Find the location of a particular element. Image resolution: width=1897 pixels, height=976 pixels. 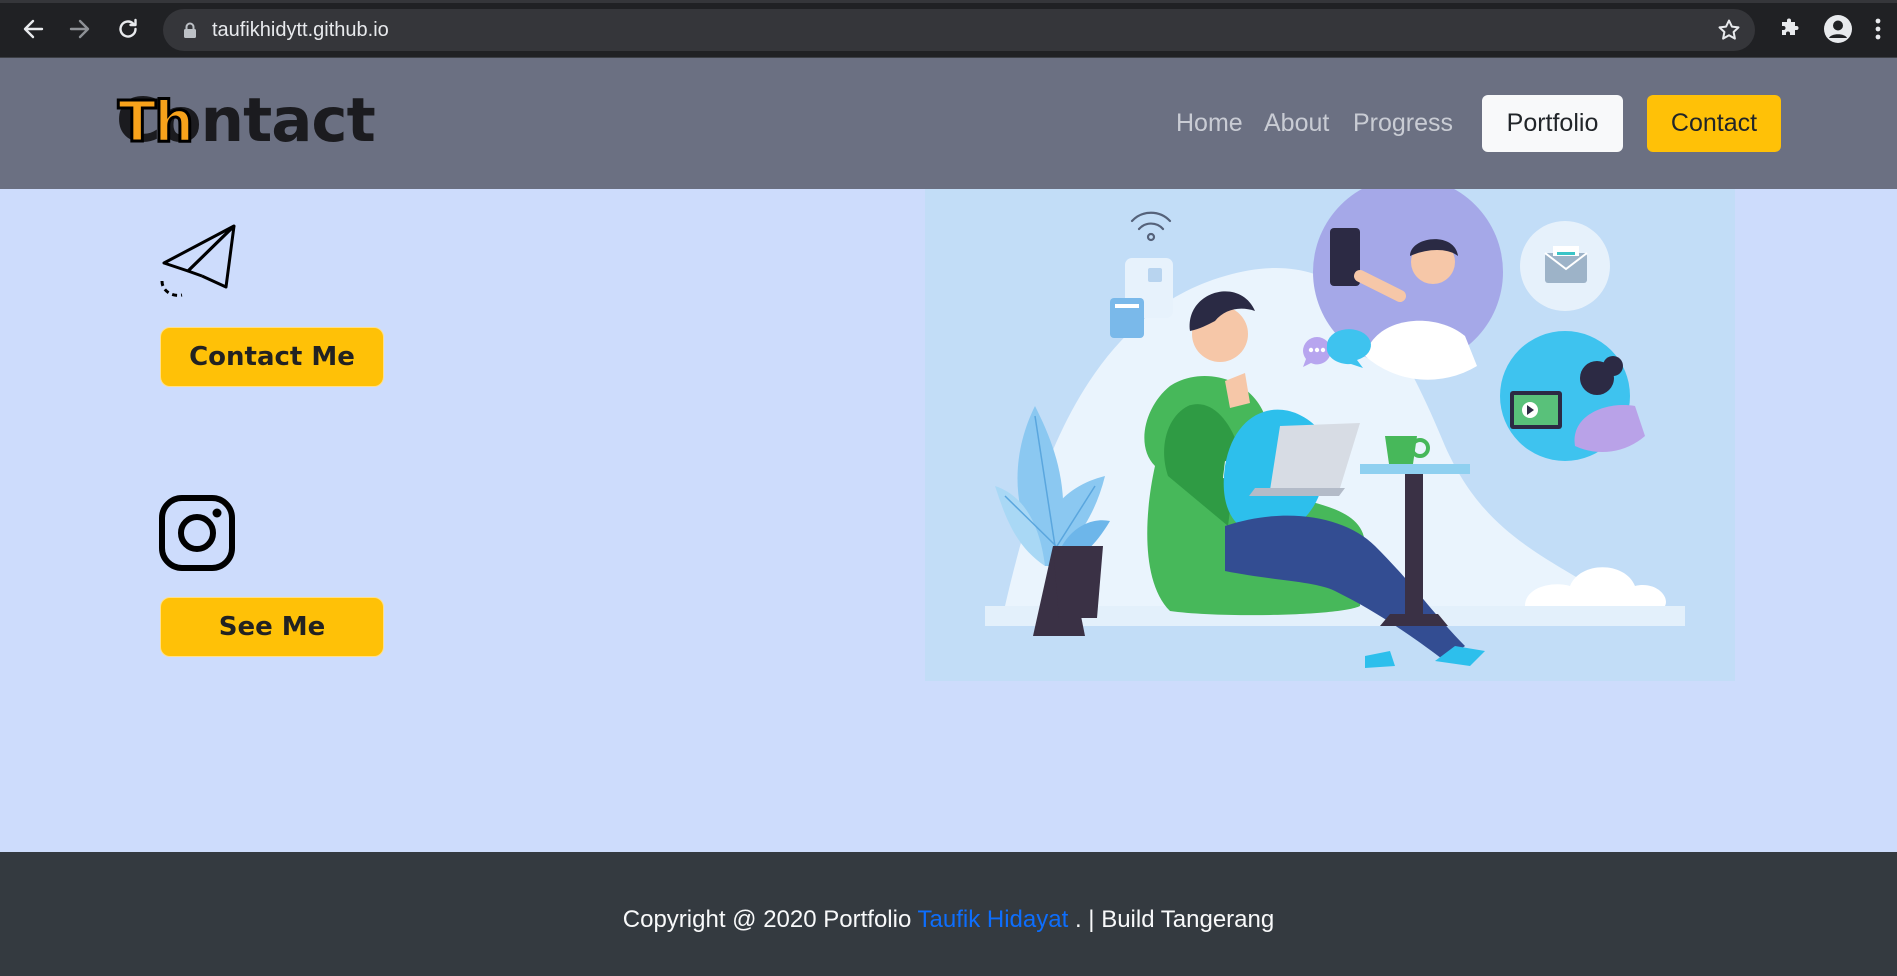

avatar-icon is located at coordinates (1838, 29).